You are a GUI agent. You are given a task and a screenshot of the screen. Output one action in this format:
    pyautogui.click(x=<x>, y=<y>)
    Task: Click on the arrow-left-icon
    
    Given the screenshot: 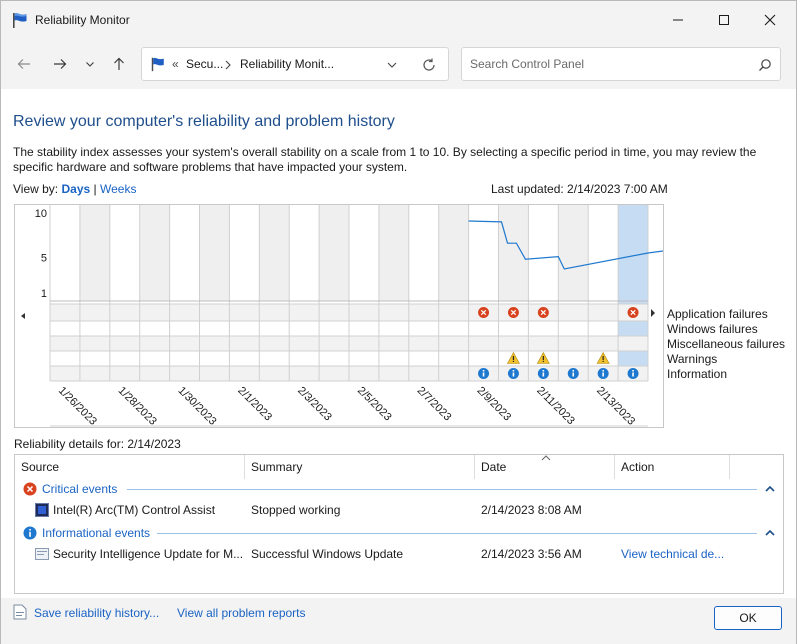 What is the action you would take?
    pyautogui.click(x=23, y=64)
    